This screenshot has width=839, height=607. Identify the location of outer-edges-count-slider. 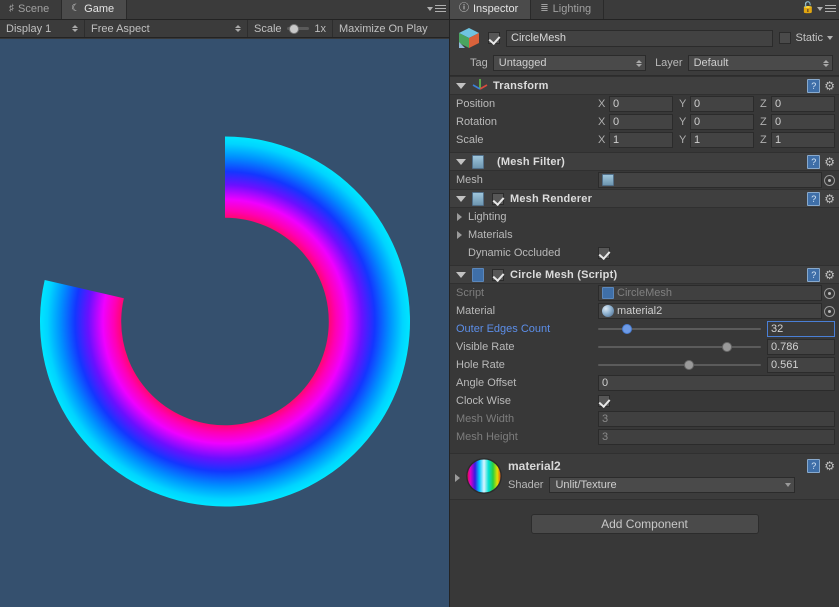
(679, 329).